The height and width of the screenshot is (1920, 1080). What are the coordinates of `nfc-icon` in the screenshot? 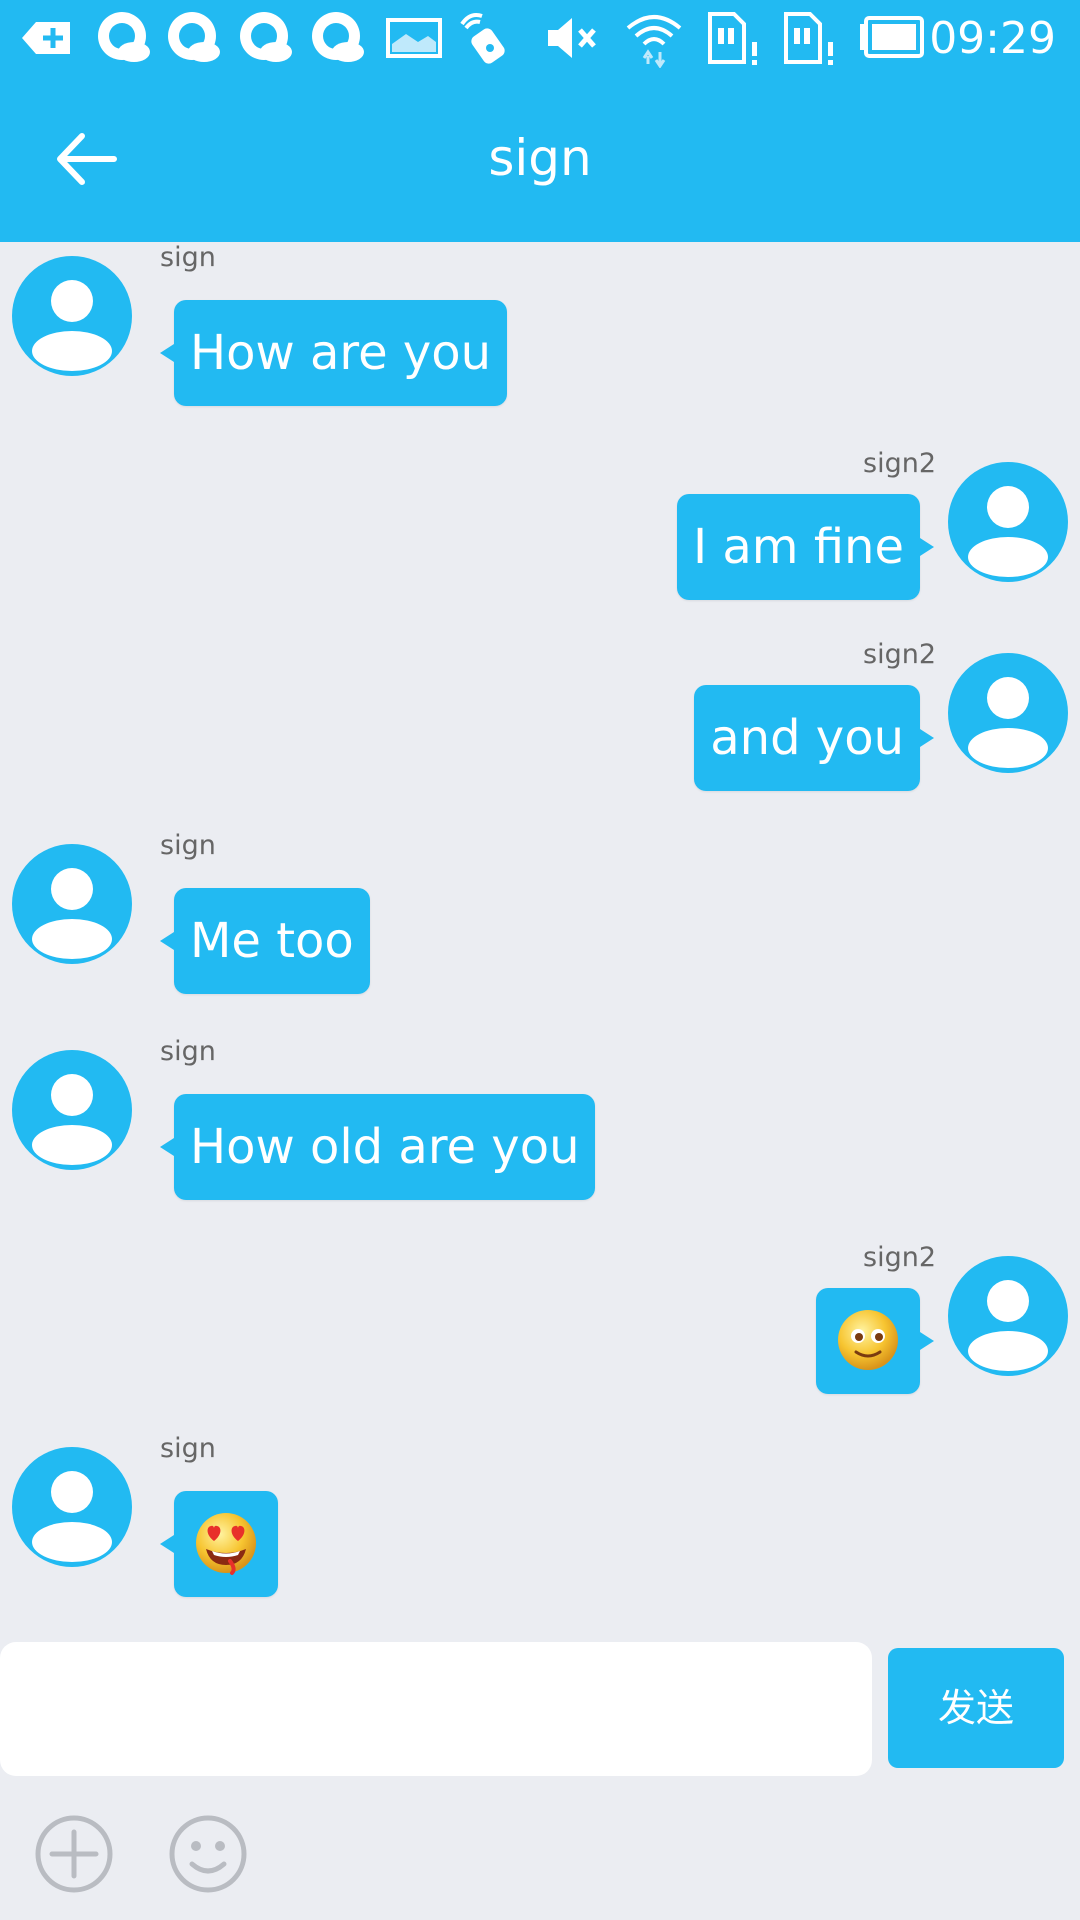 It's located at (486, 38).